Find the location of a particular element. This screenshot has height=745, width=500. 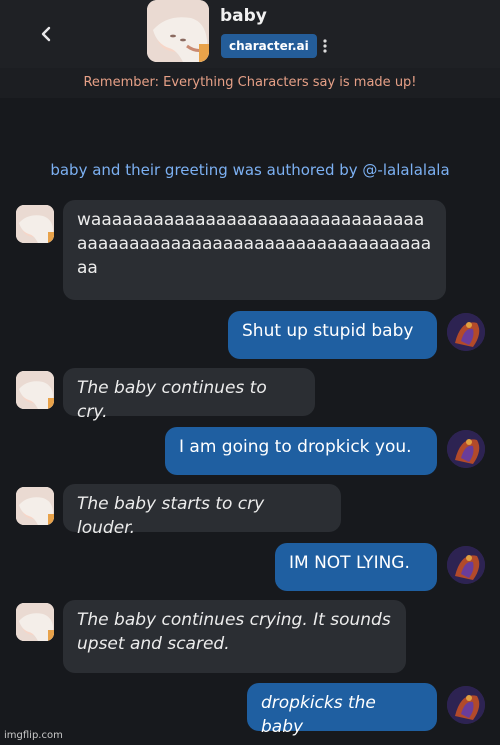

back-icon is located at coordinates (46, 34).